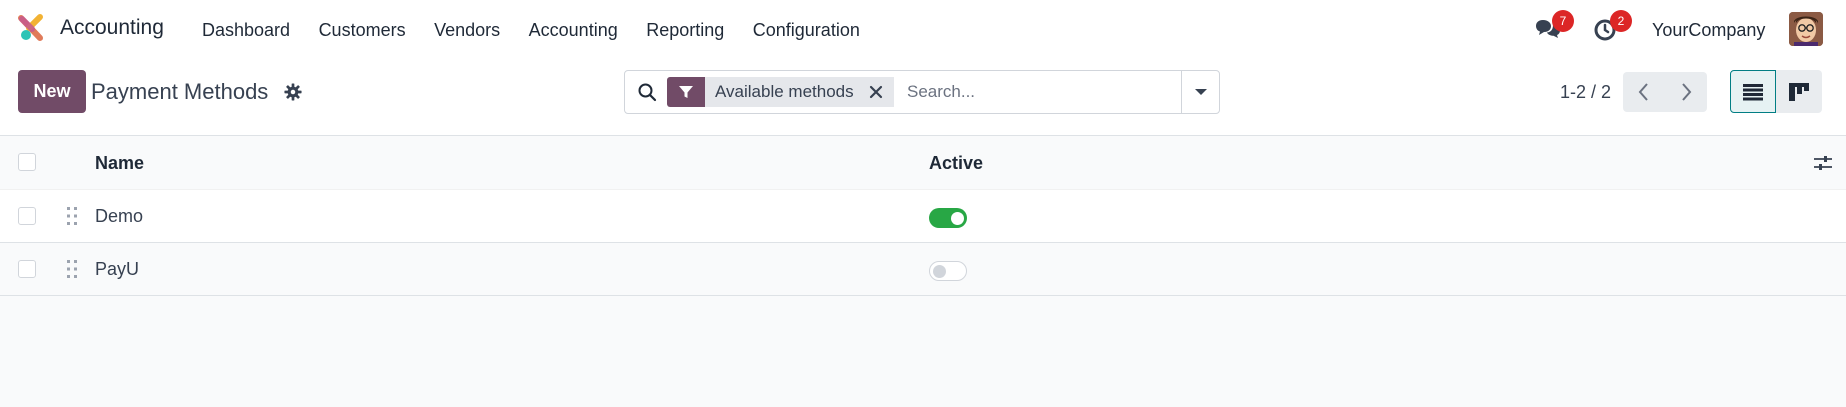 The width and height of the screenshot is (1846, 407). I want to click on chevron-right-icon, so click(1687, 92).